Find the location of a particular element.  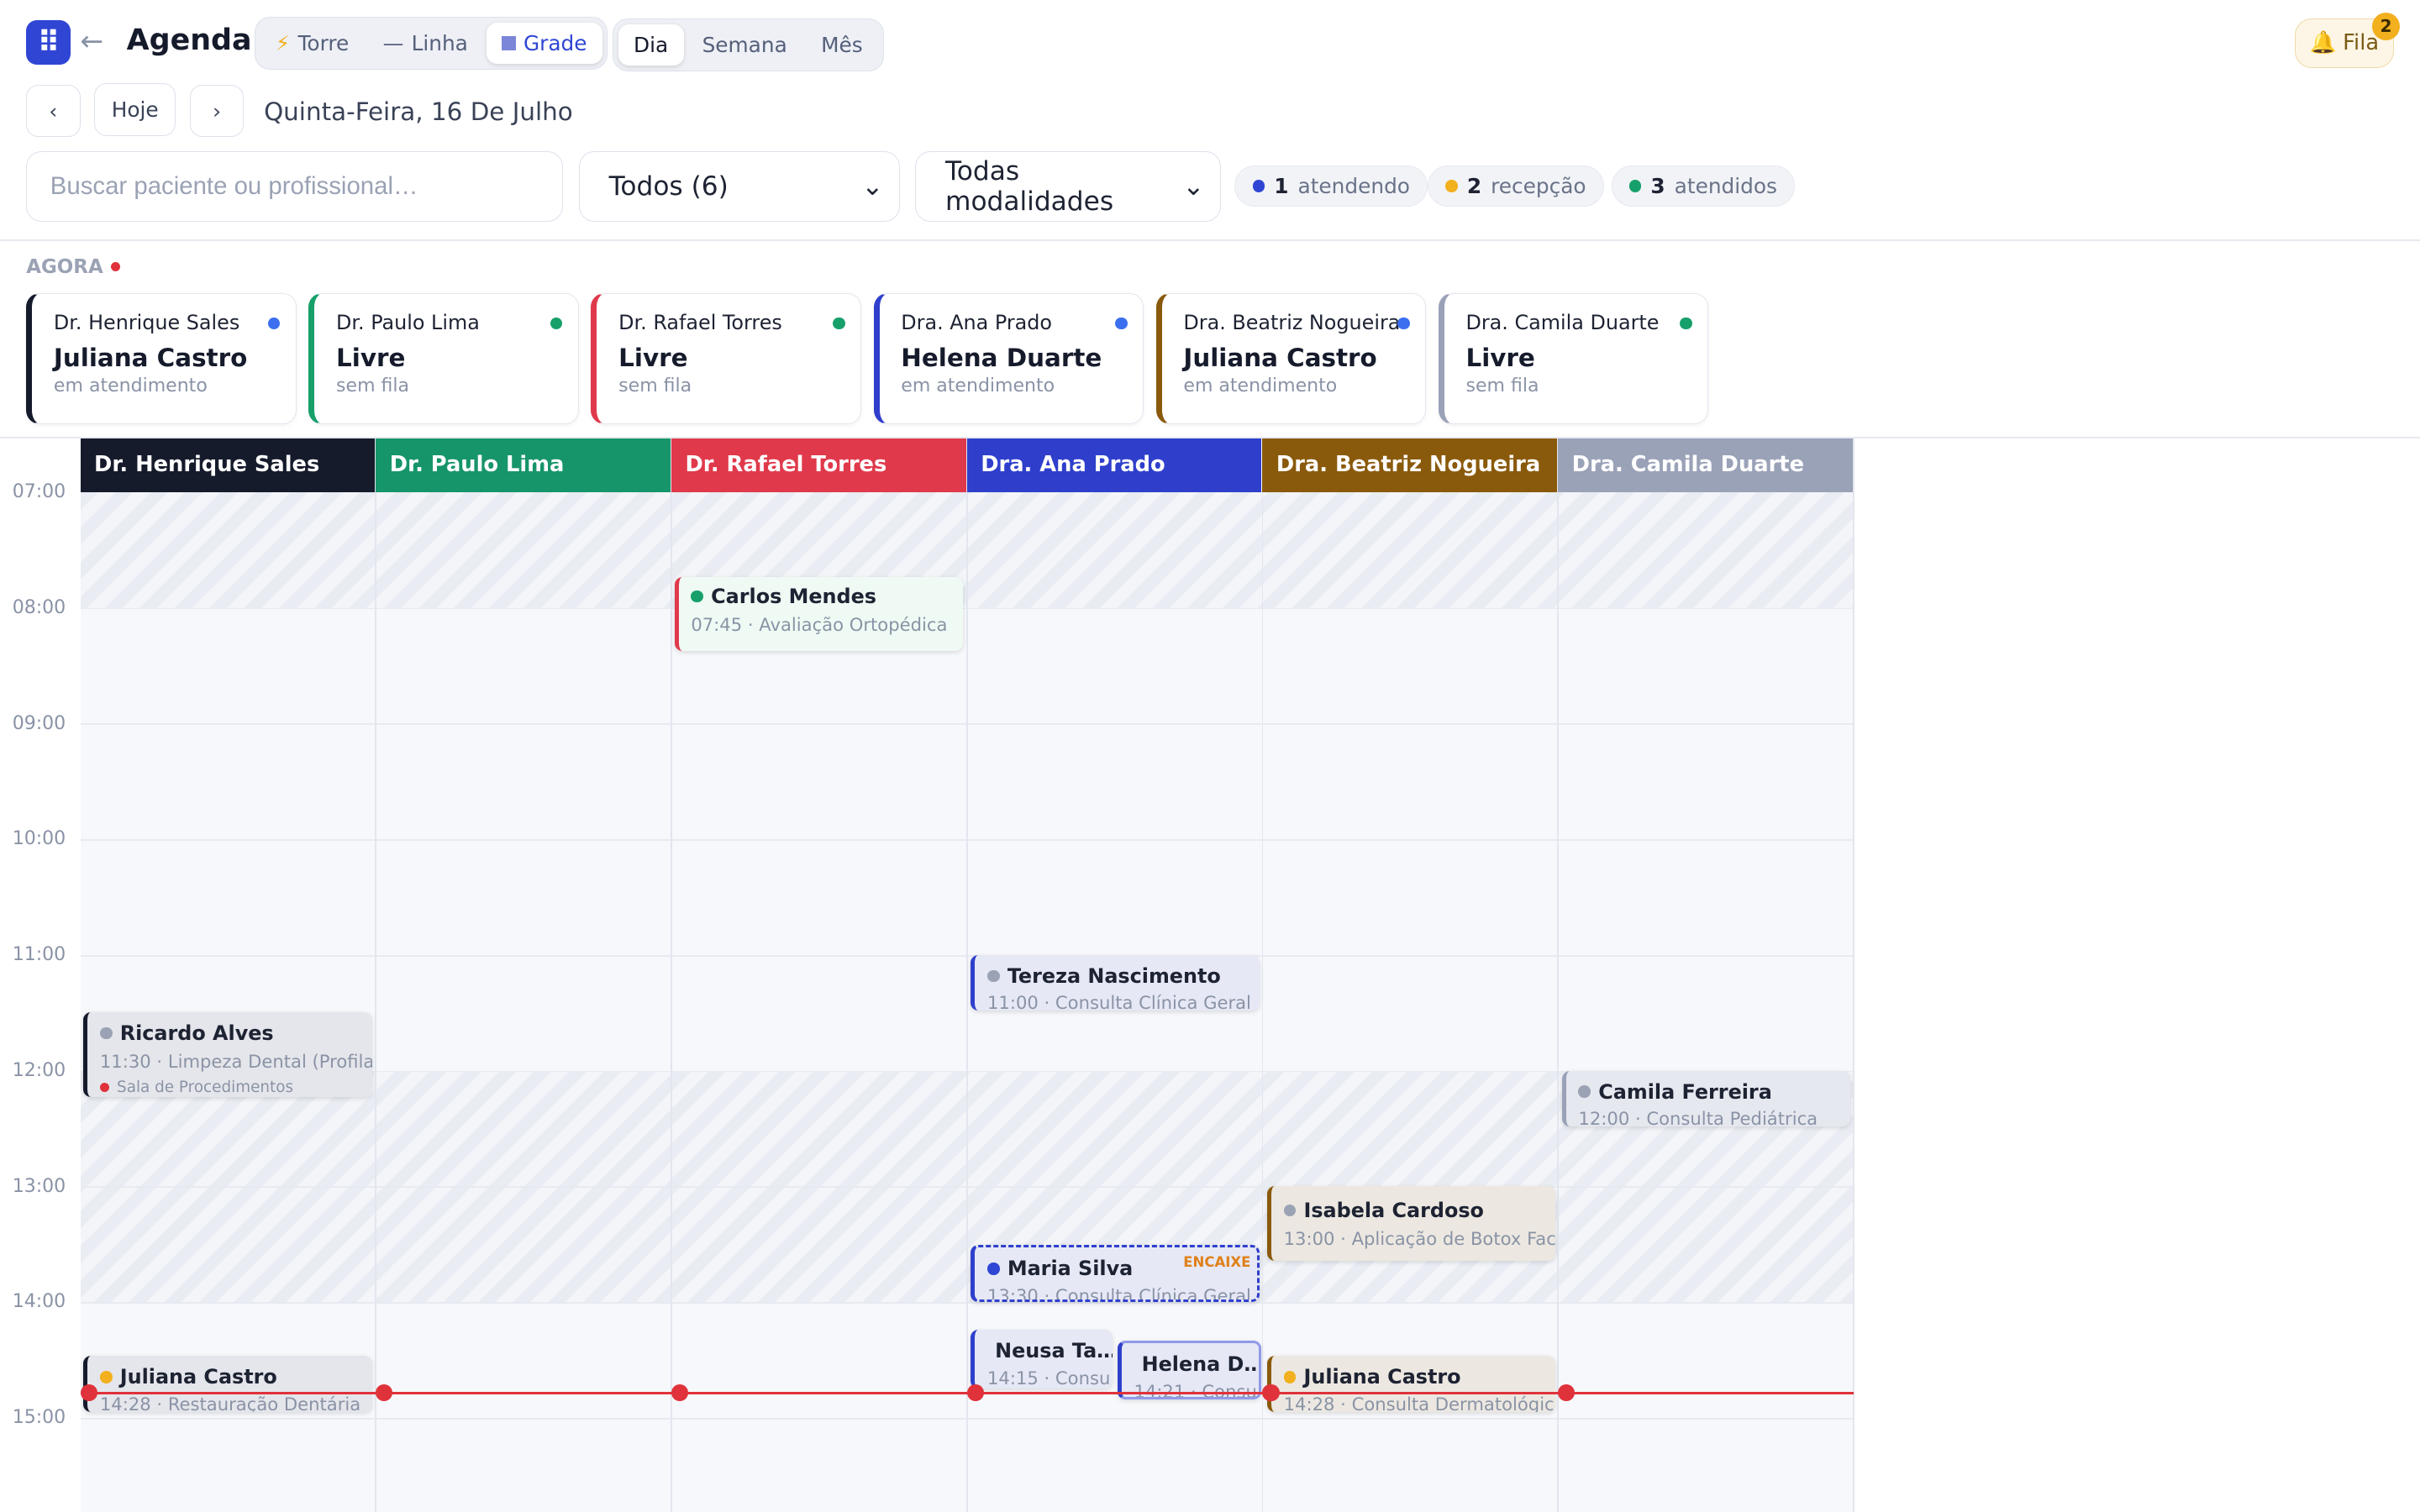

queue-count-badge: 2 is located at coordinates (2387, 26).